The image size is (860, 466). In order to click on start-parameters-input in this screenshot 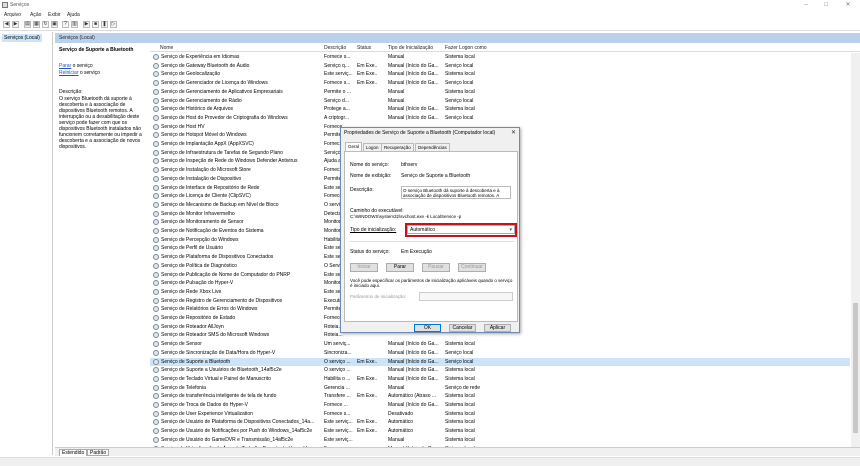, I will do `click(466, 296)`.